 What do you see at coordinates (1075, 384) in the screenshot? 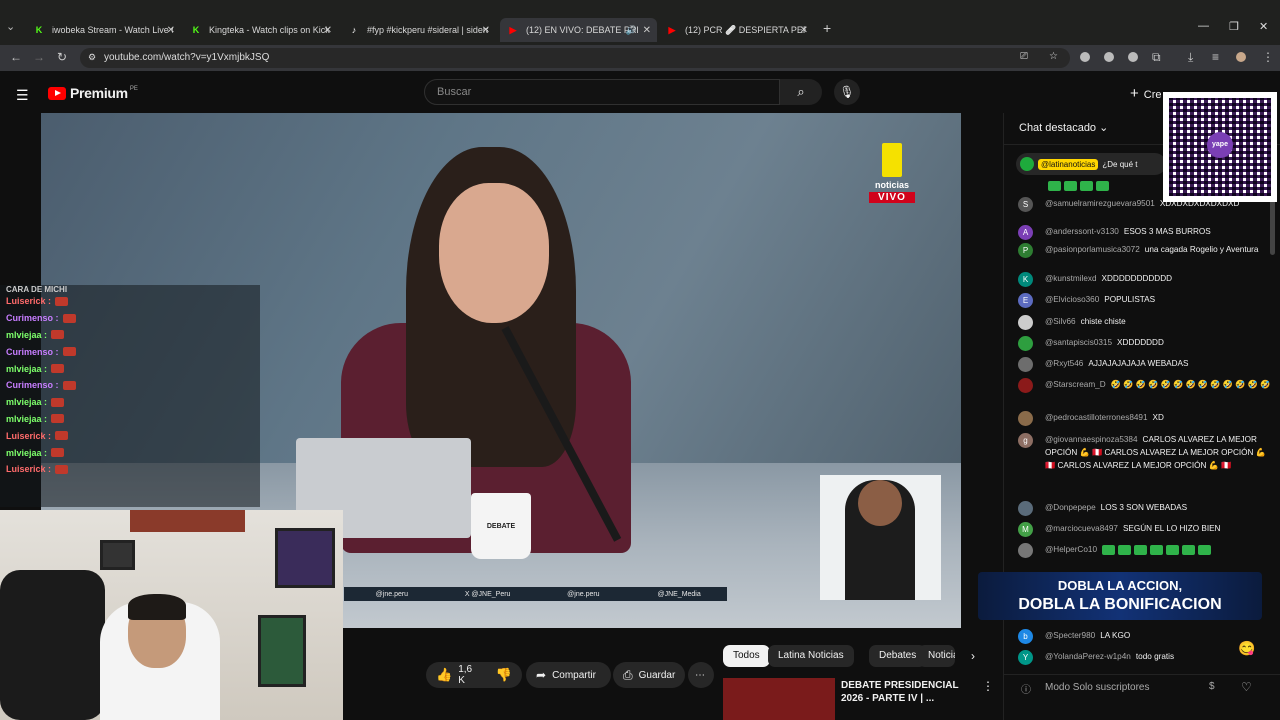
I see `chat-author: @Starscream_D` at bounding box center [1075, 384].